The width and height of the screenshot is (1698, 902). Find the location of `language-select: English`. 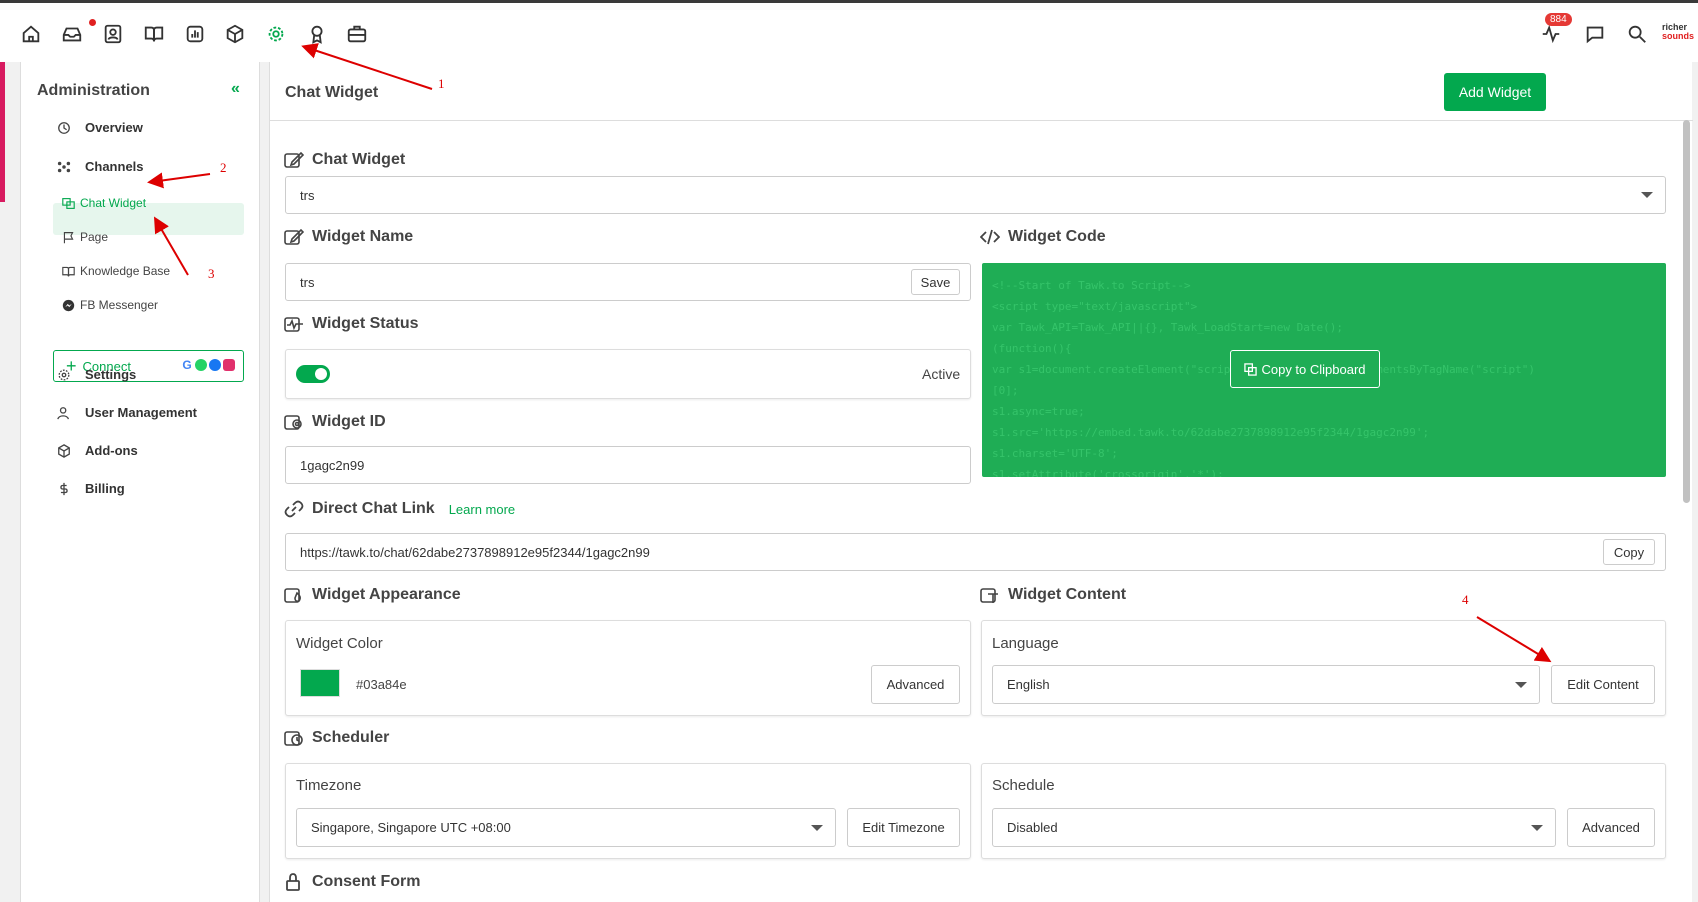

language-select: English is located at coordinates (1266, 684).